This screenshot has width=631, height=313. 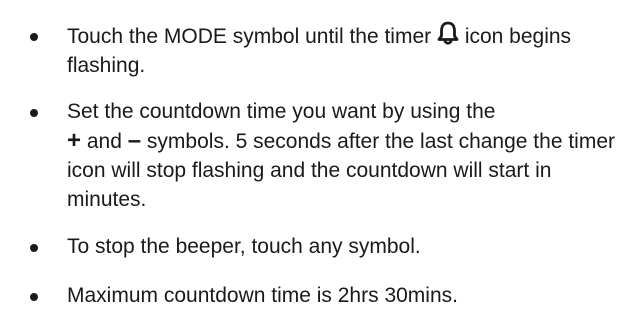 What do you see at coordinates (244, 246) in the screenshot?
I see `list-item-text: To stop the beeper, touch any symbol.` at bounding box center [244, 246].